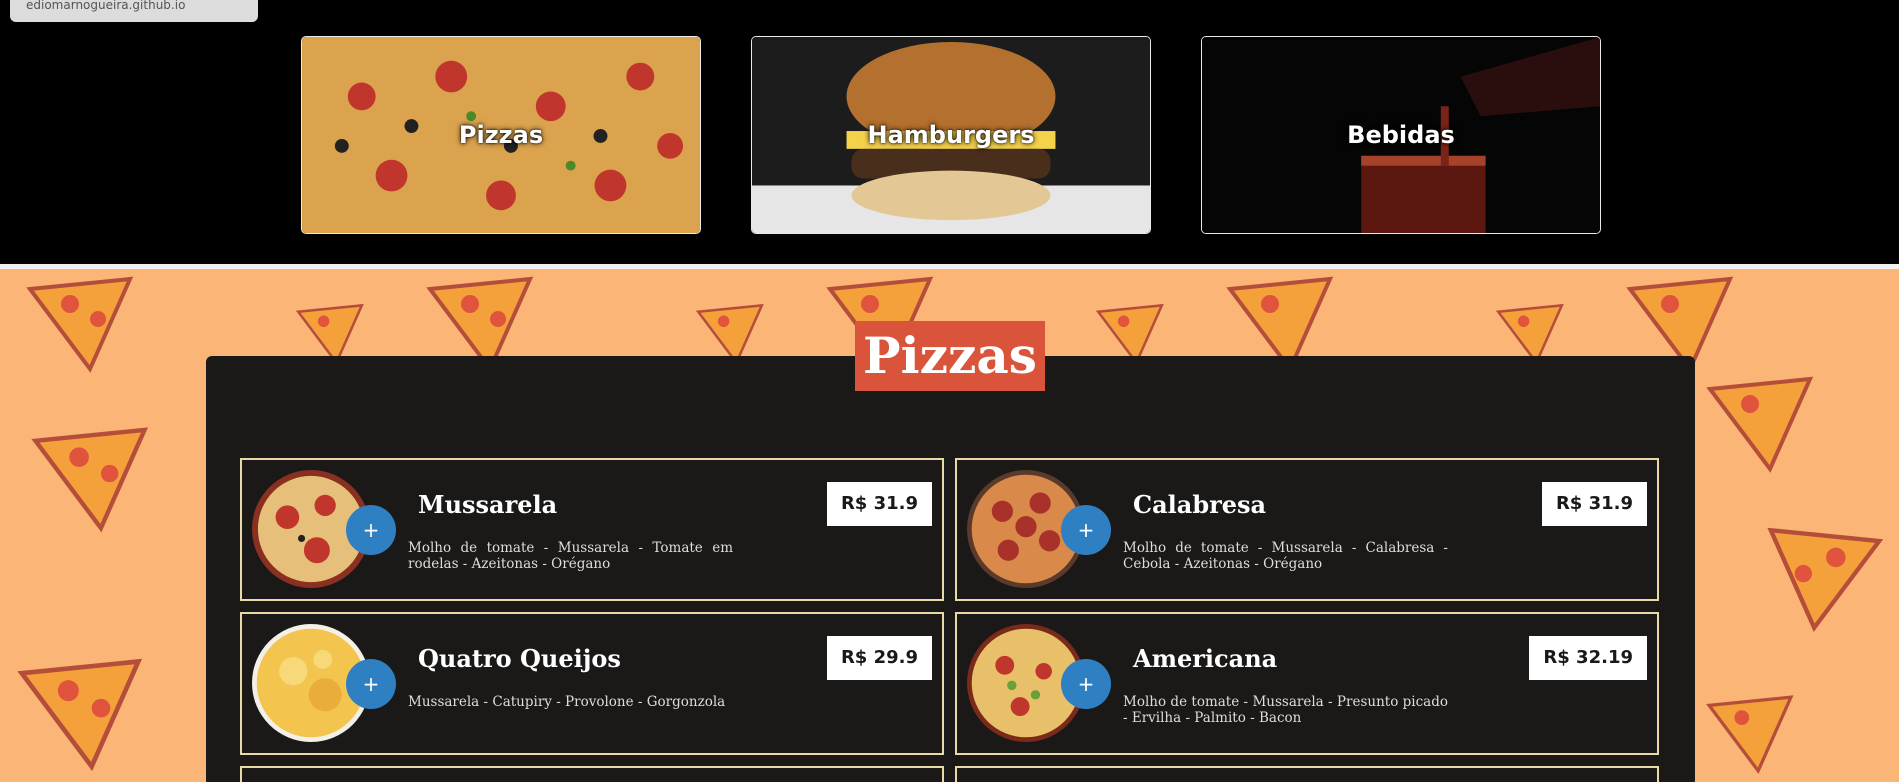  I want to click on category-label: Hamburgers, so click(951, 135).